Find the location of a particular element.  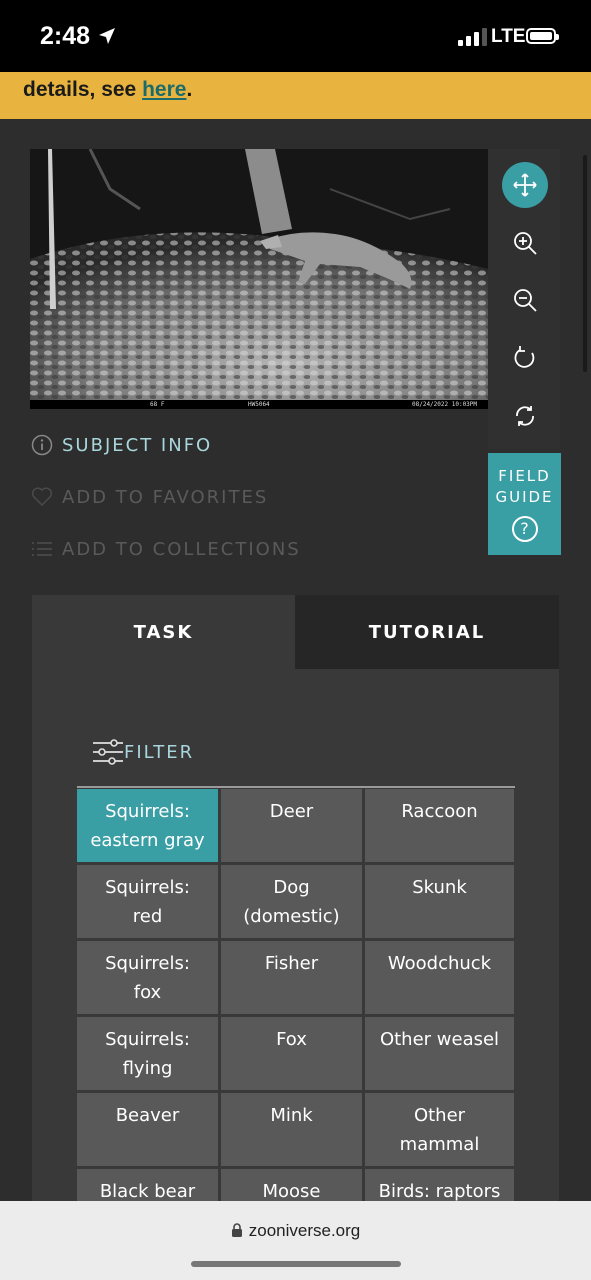

zoom-out-icon is located at coordinates (525, 300).